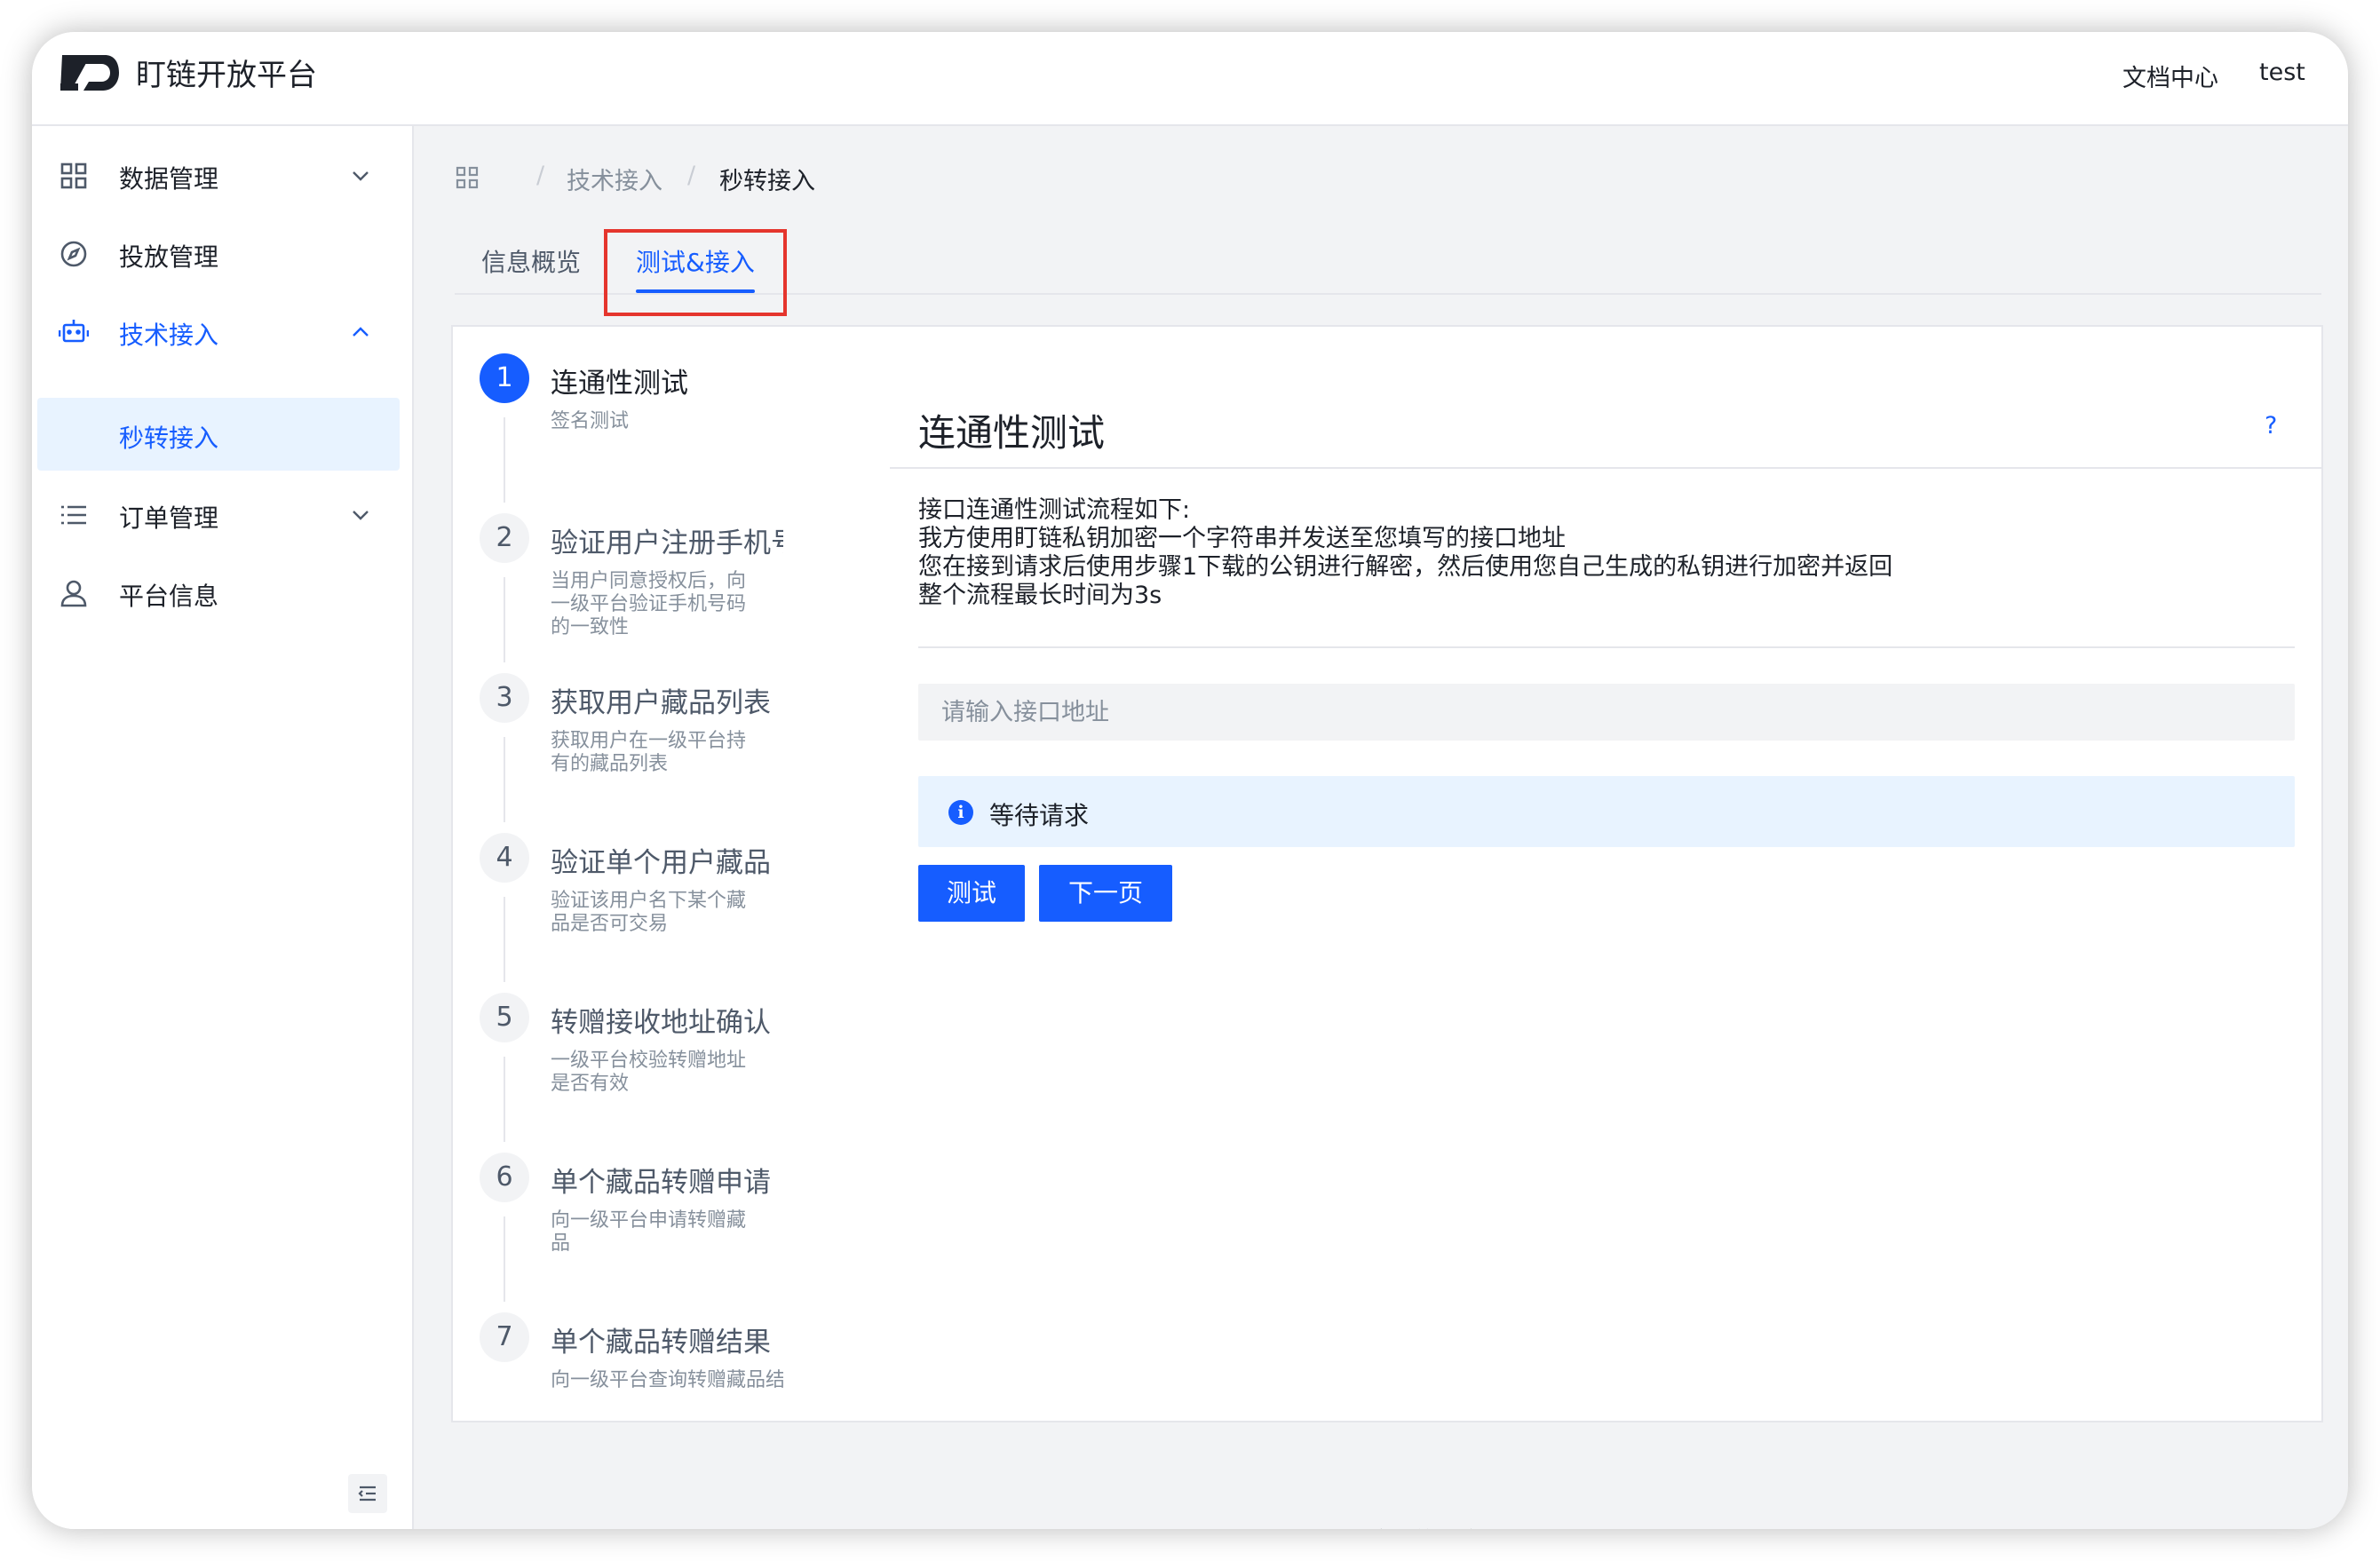 The image size is (2380, 1561). Describe the element at coordinates (169, 518) in the screenshot. I see `sidebar-item-label: 订单管理` at that location.